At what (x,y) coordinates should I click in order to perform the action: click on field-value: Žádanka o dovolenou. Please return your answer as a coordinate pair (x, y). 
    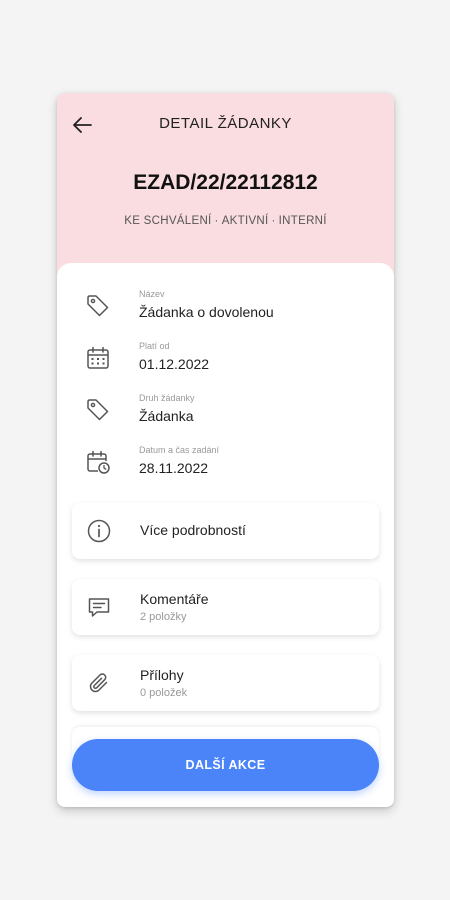
    Looking at the image, I should click on (206, 312).